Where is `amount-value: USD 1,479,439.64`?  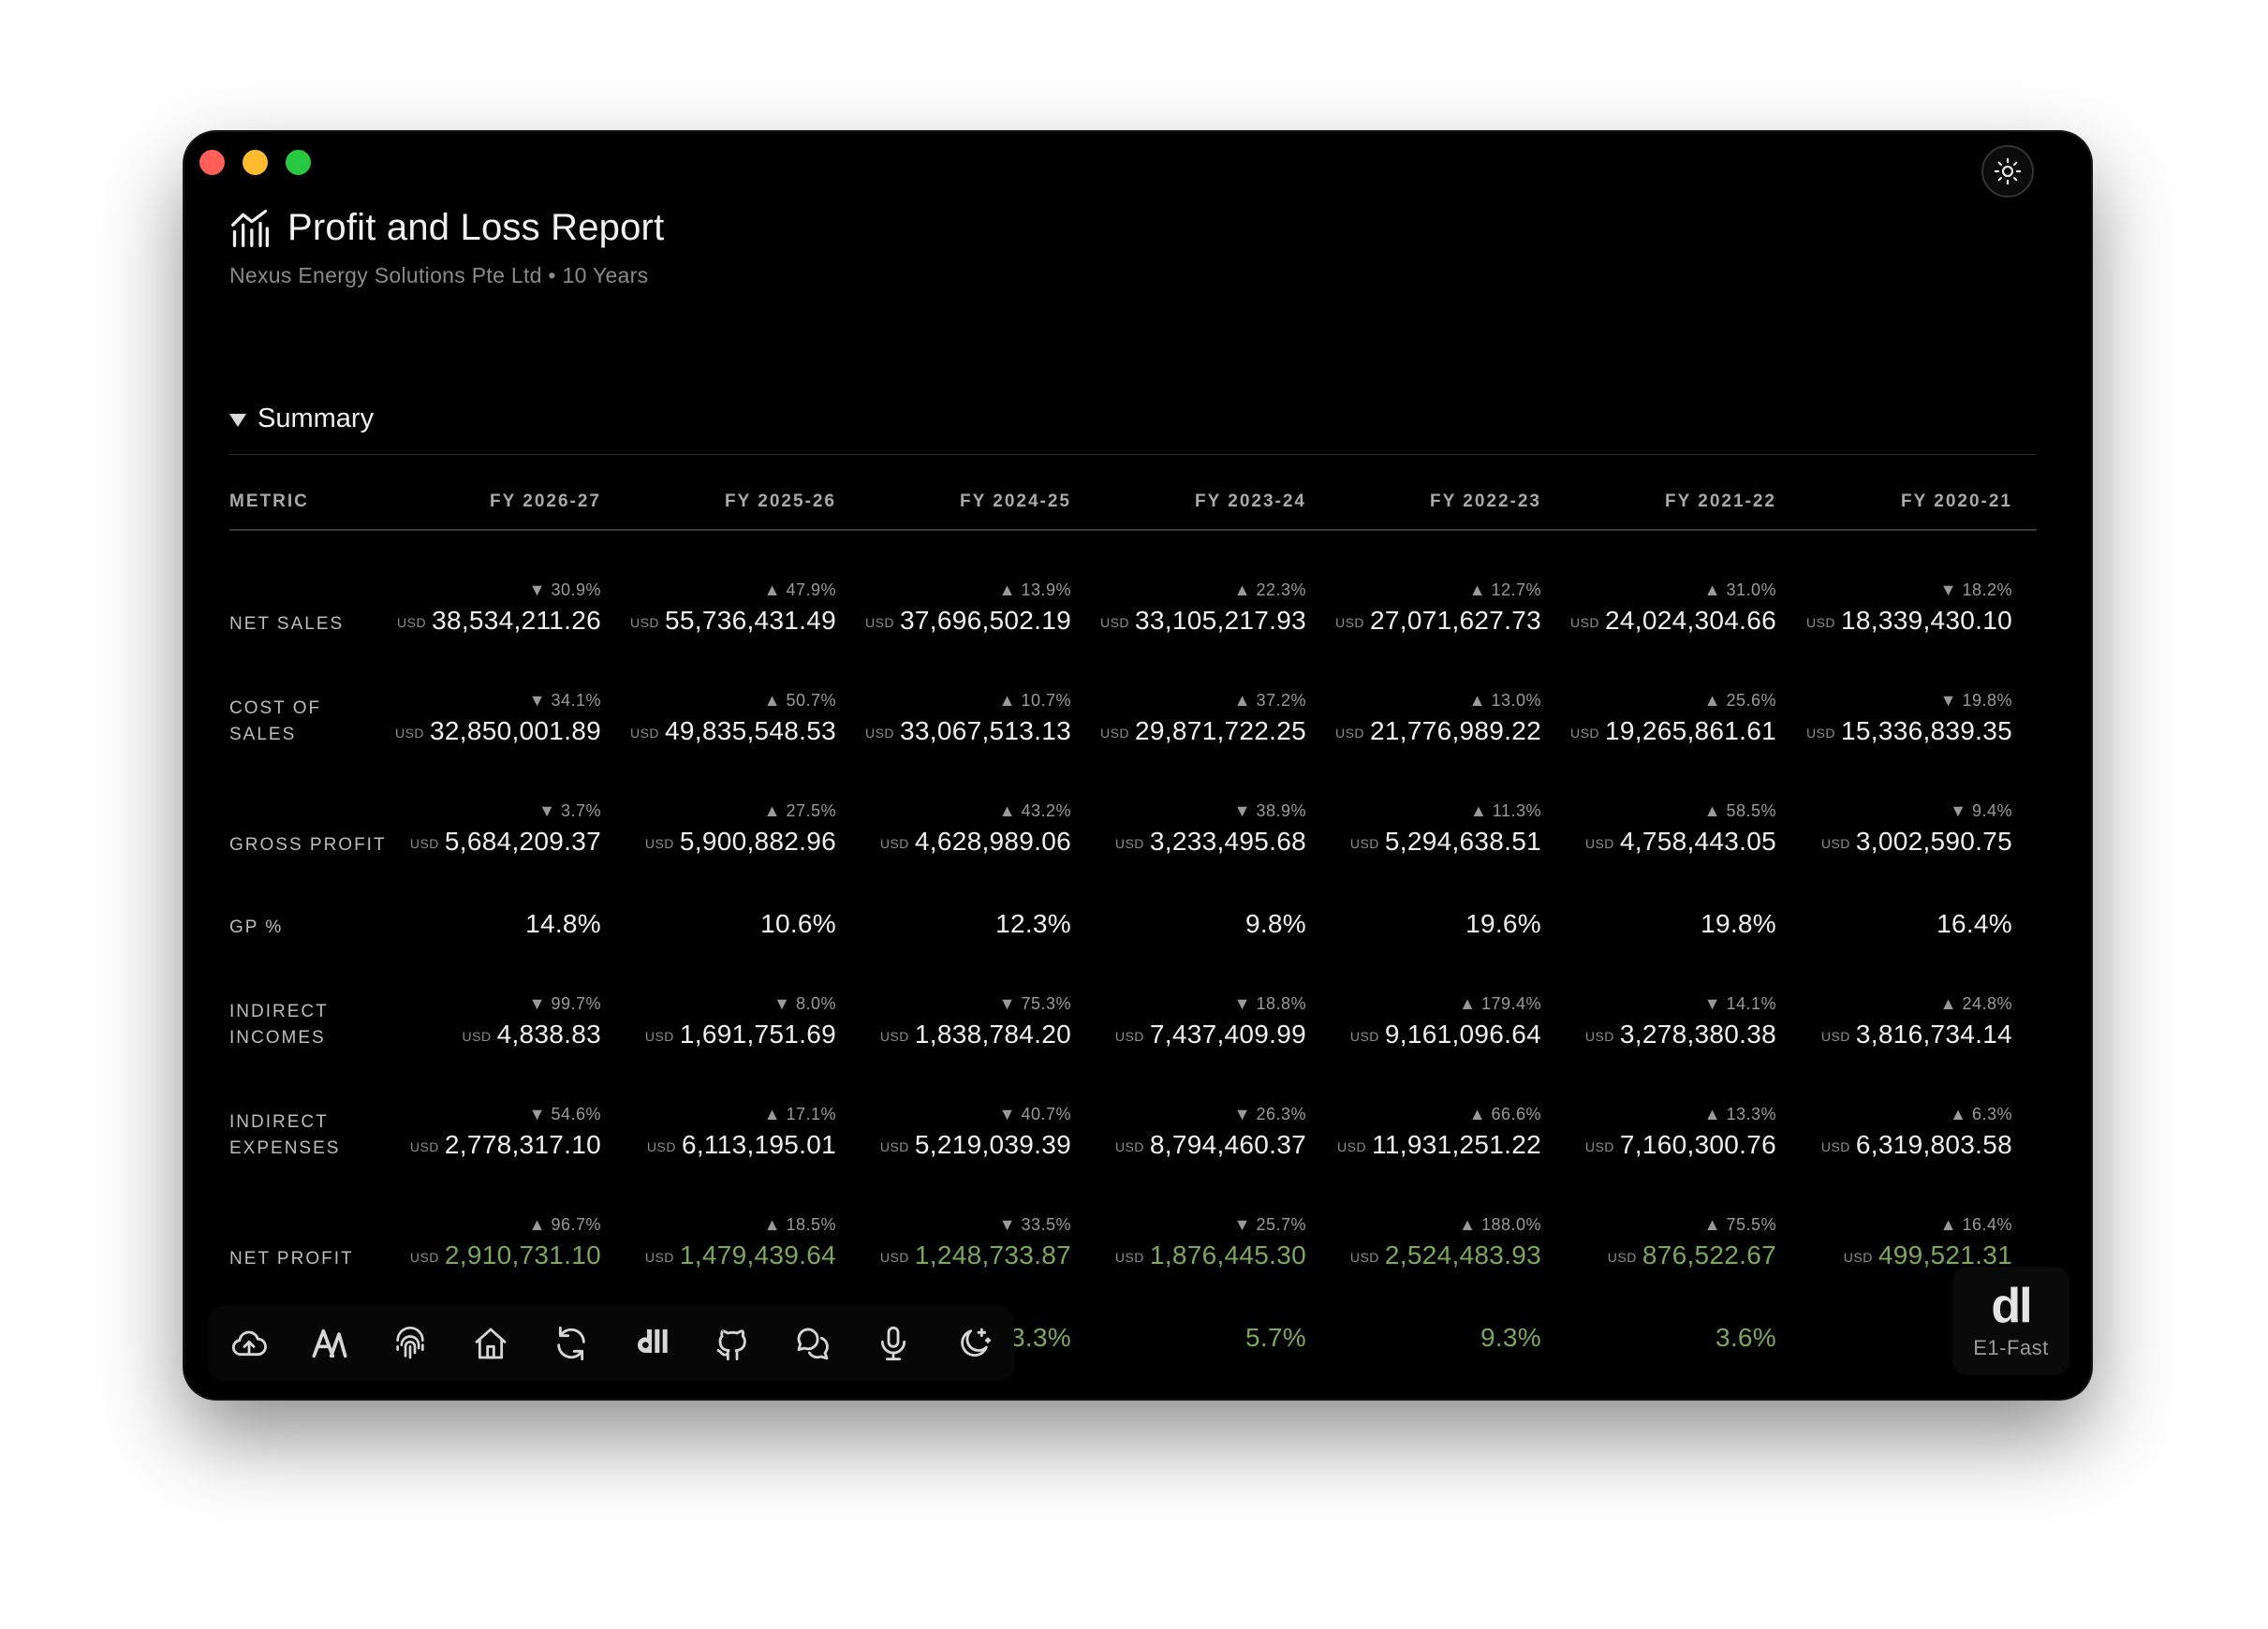 amount-value: USD 1,479,439.64 is located at coordinates (731, 1255).